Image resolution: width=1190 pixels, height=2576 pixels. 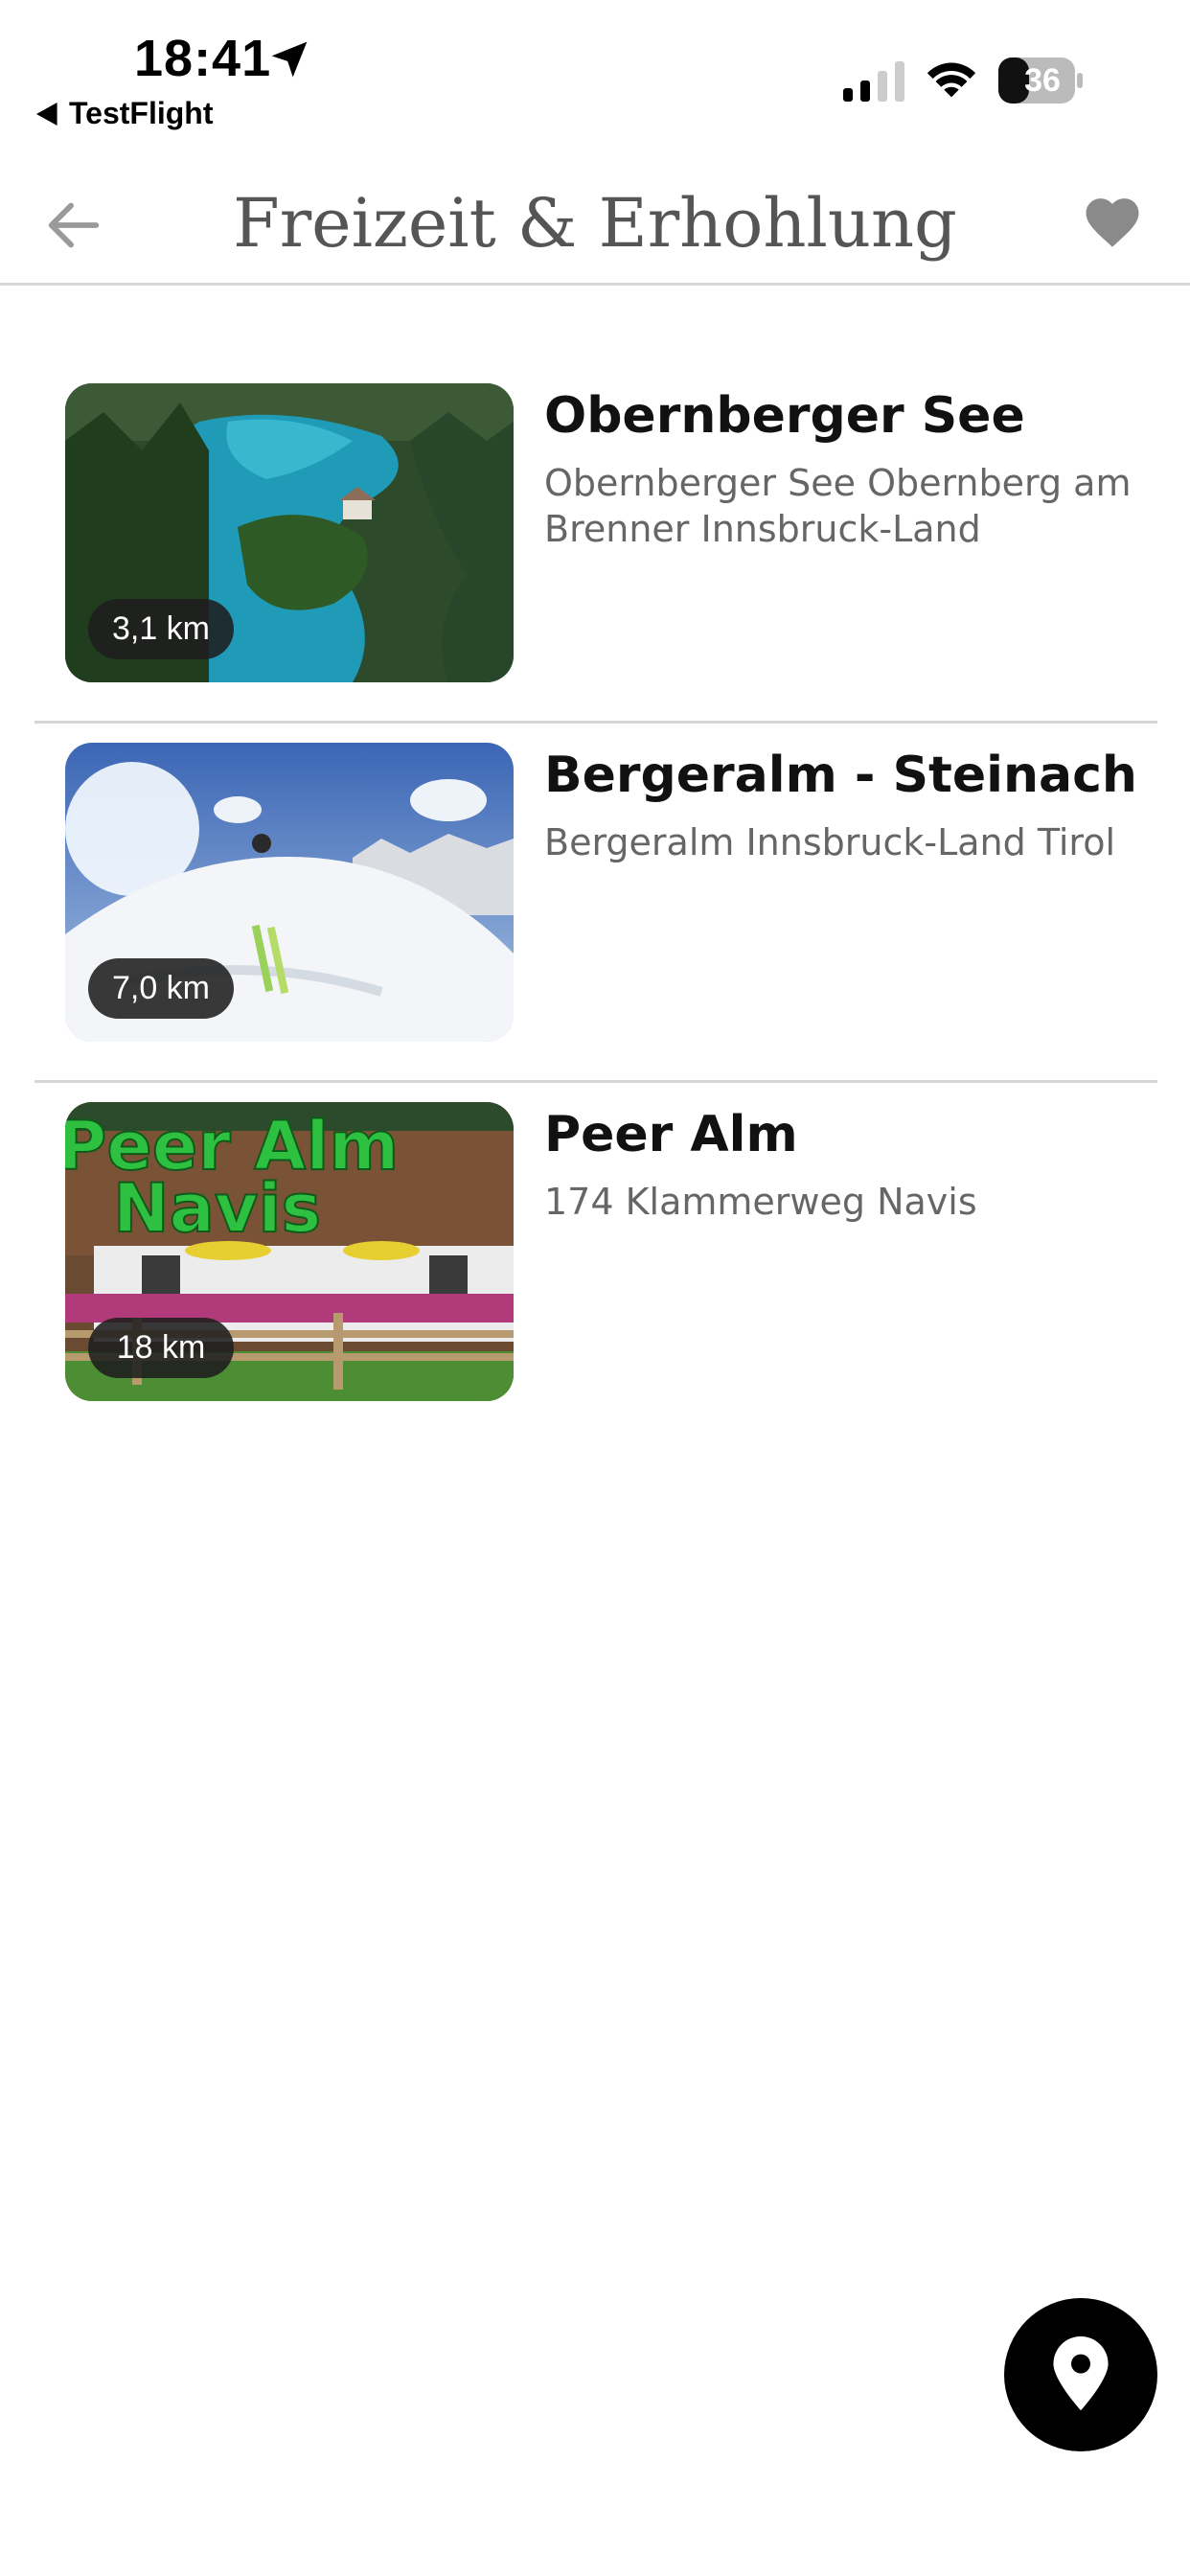 What do you see at coordinates (289, 59) in the screenshot?
I see `location-arrow-icon` at bounding box center [289, 59].